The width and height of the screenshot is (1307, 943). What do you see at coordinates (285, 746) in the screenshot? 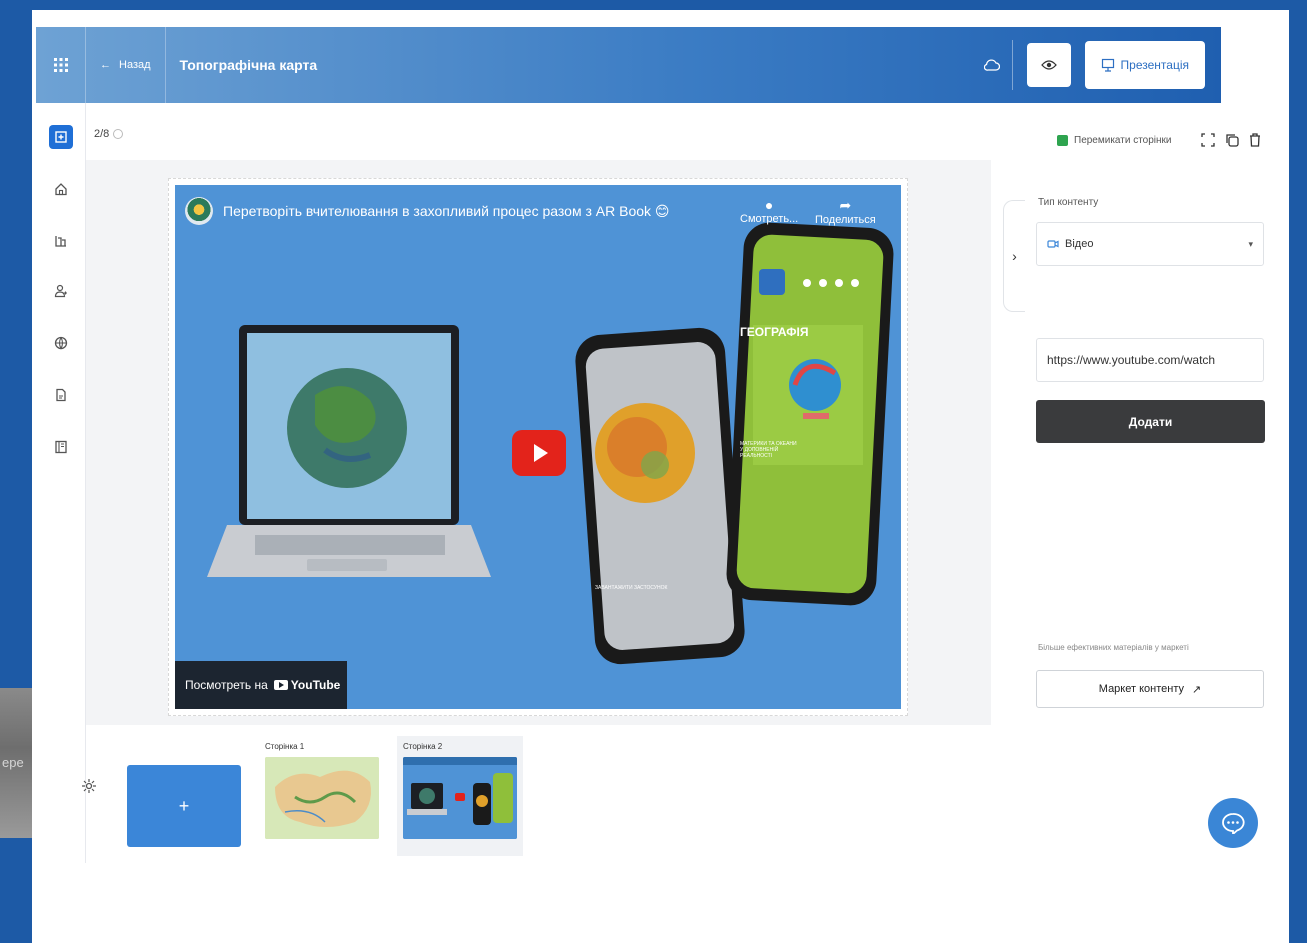
I see `slide-label: Сторінка 1` at bounding box center [285, 746].